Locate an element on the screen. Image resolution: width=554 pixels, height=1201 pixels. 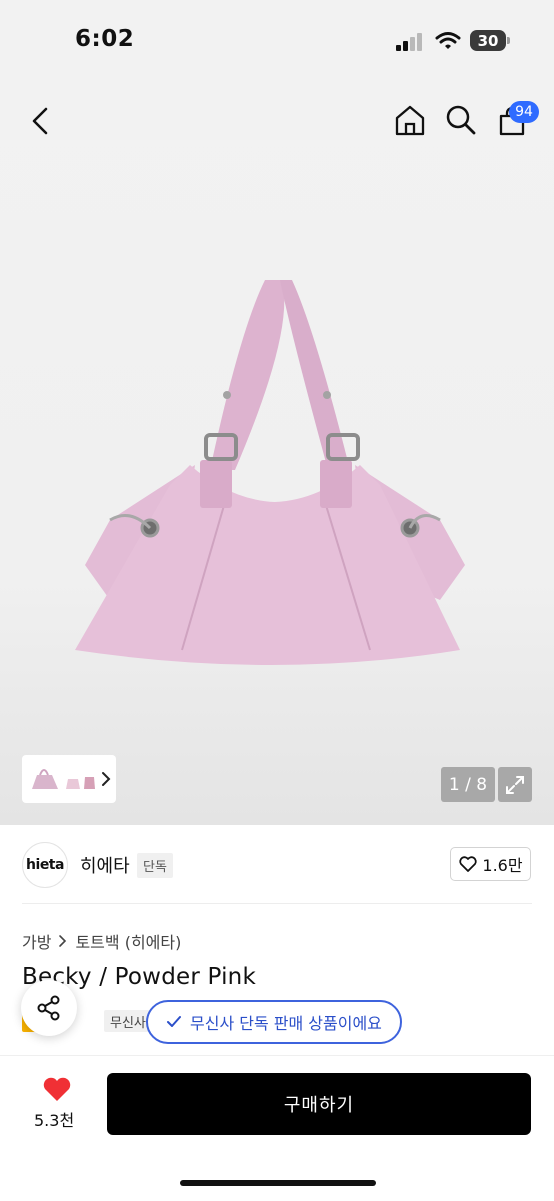
brand-like-count: 1.6만 is located at coordinates (502, 865).